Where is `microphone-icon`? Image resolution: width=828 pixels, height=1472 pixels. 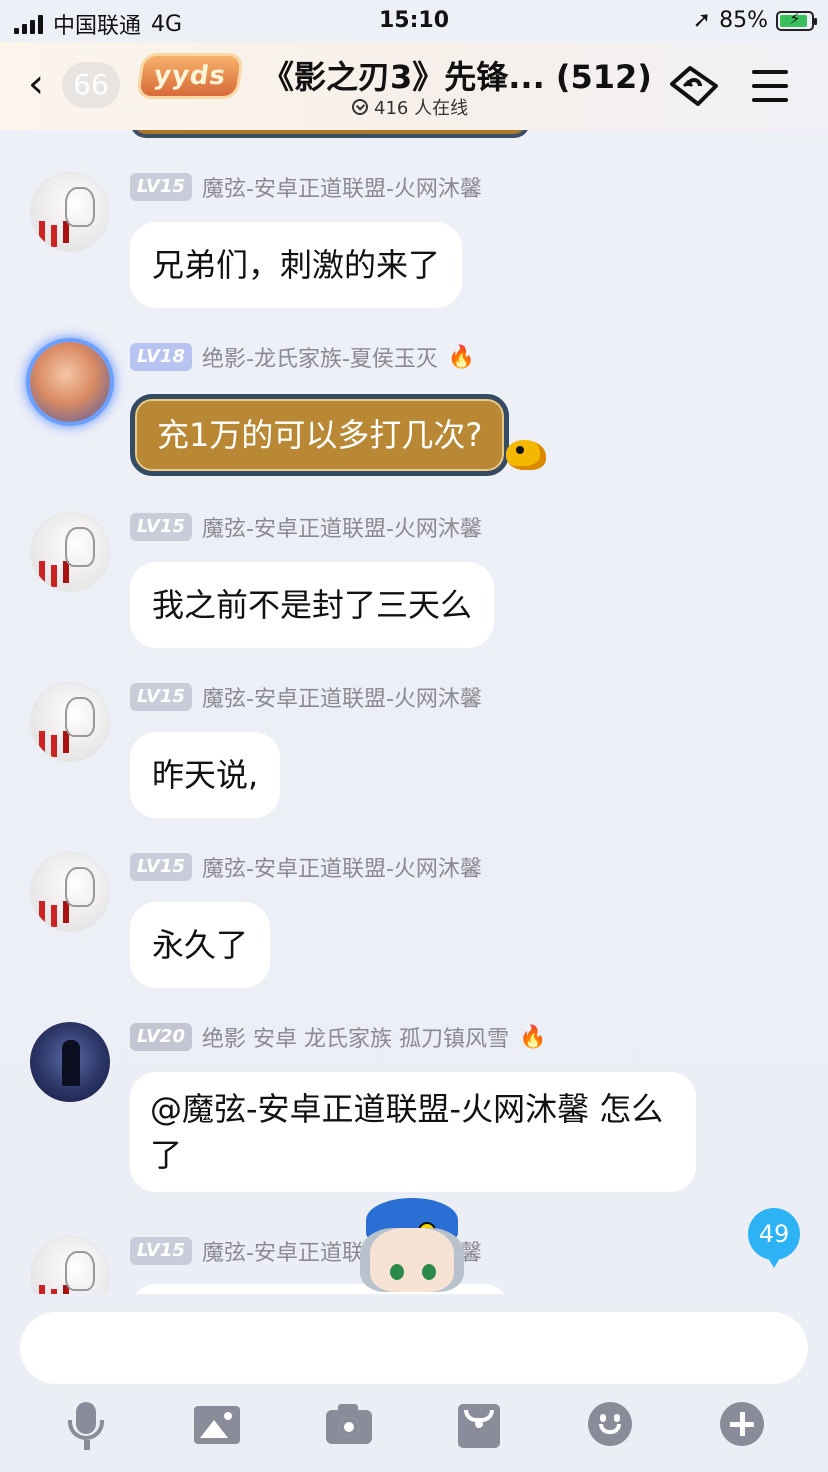 microphone-icon is located at coordinates (87, 1425).